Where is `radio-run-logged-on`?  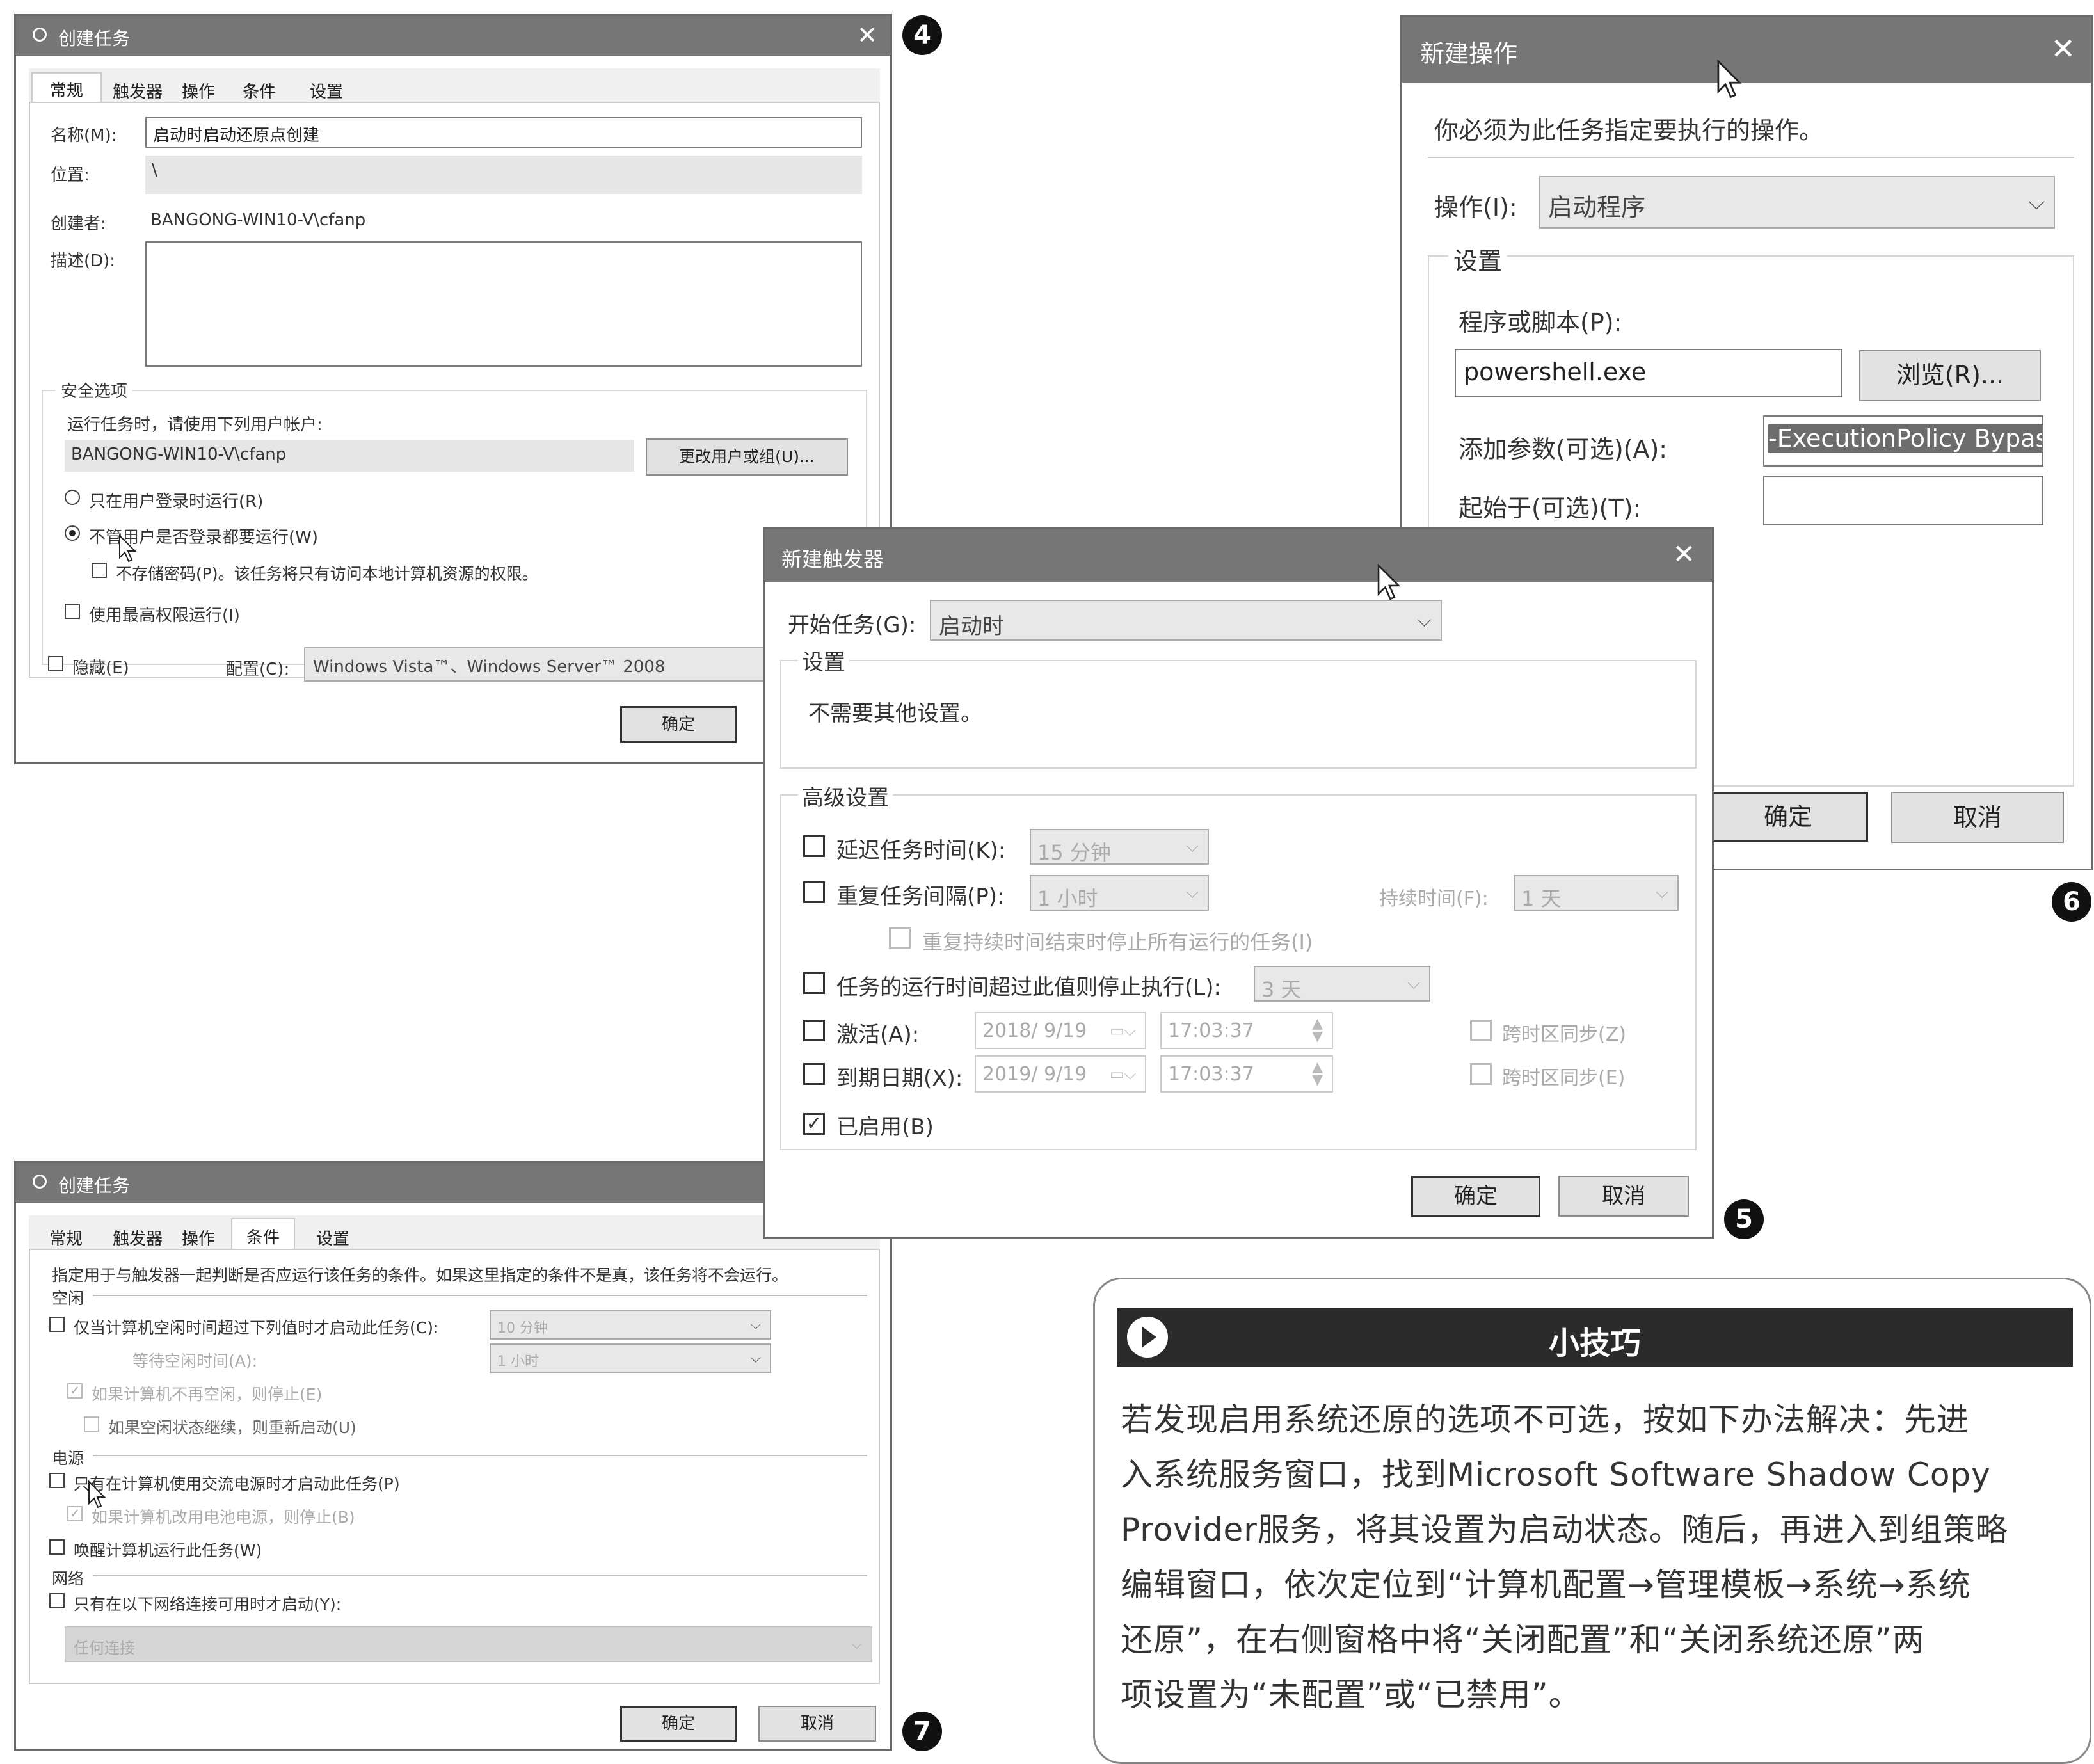 radio-run-logged-on is located at coordinates (72, 498).